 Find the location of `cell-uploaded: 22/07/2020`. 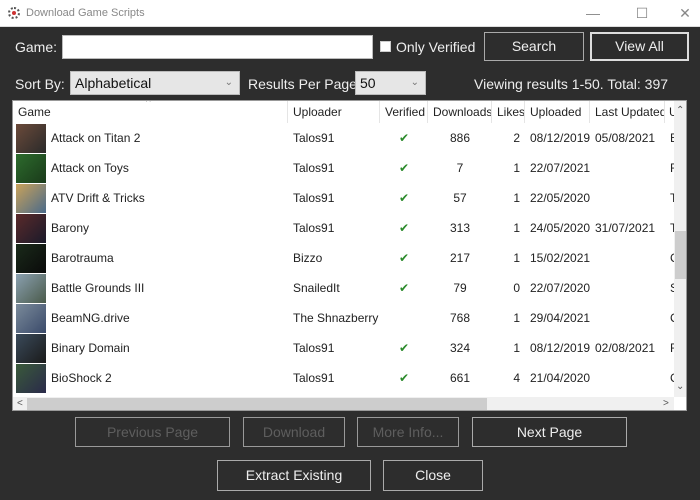

cell-uploaded: 22/07/2020 is located at coordinates (560, 288).